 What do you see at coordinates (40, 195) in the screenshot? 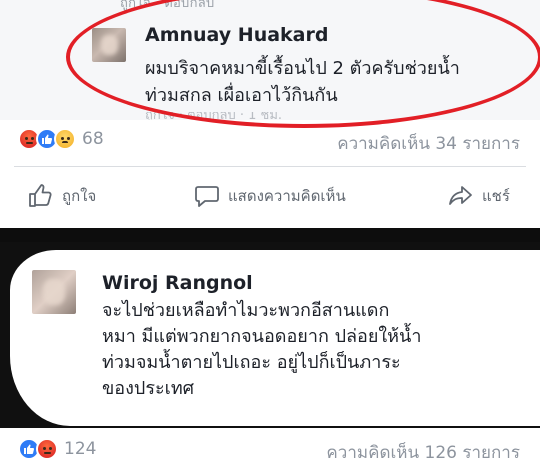
I see `thumbs-up-icon` at bounding box center [40, 195].